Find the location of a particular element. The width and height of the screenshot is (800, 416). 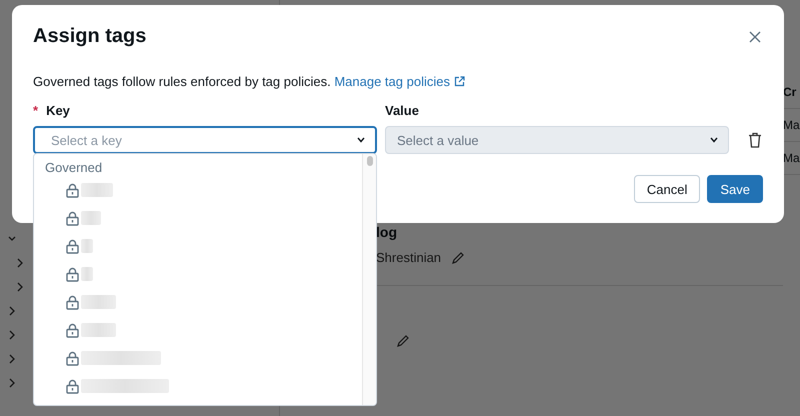

close-icon is located at coordinates (755, 36).